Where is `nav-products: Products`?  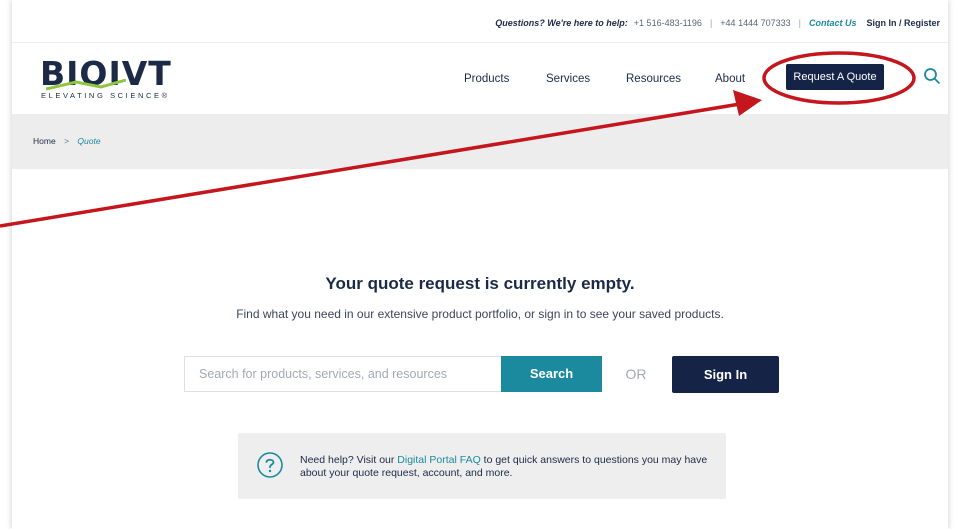
nav-products: Products is located at coordinates (486, 79).